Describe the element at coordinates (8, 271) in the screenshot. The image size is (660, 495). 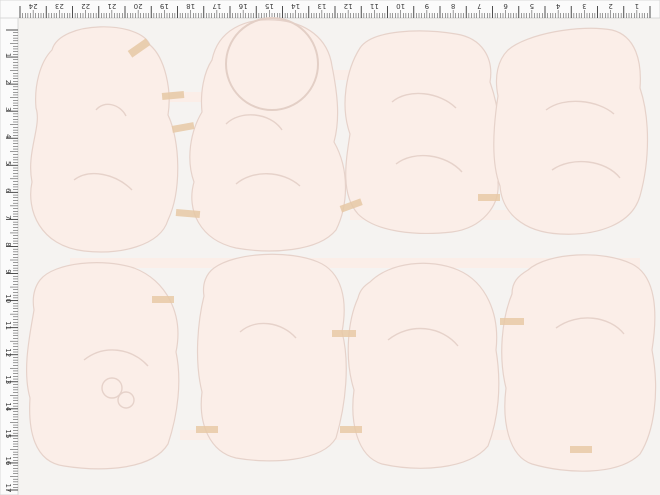
I see `left-ruler-label: 9` at that location.